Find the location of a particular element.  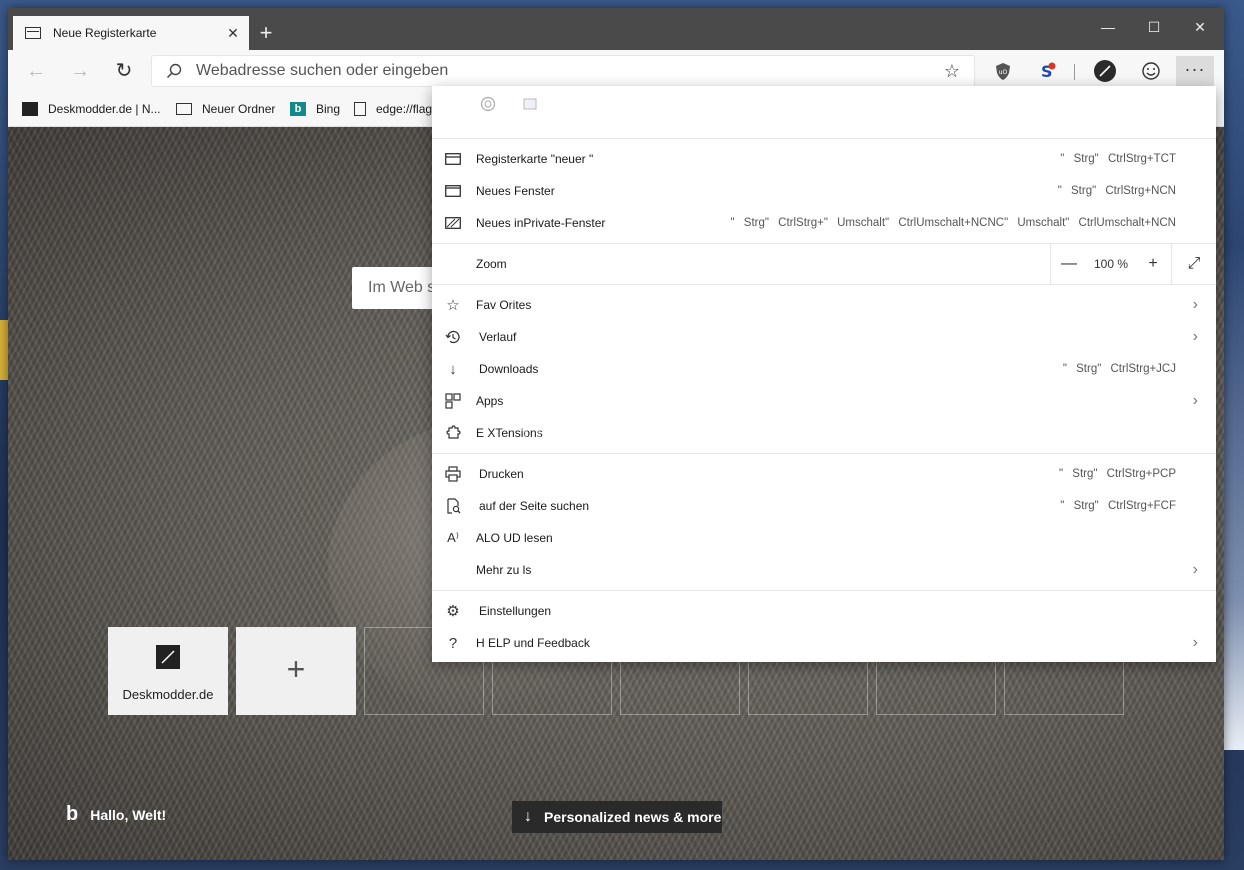

read-aloud-icon: A⁾ is located at coordinates (453, 537).